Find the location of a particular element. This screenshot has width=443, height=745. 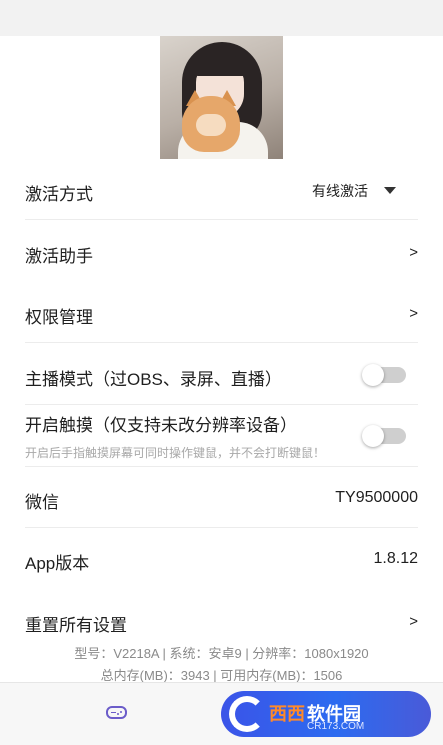

app-version-label: App版本 is located at coordinates (57, 563).